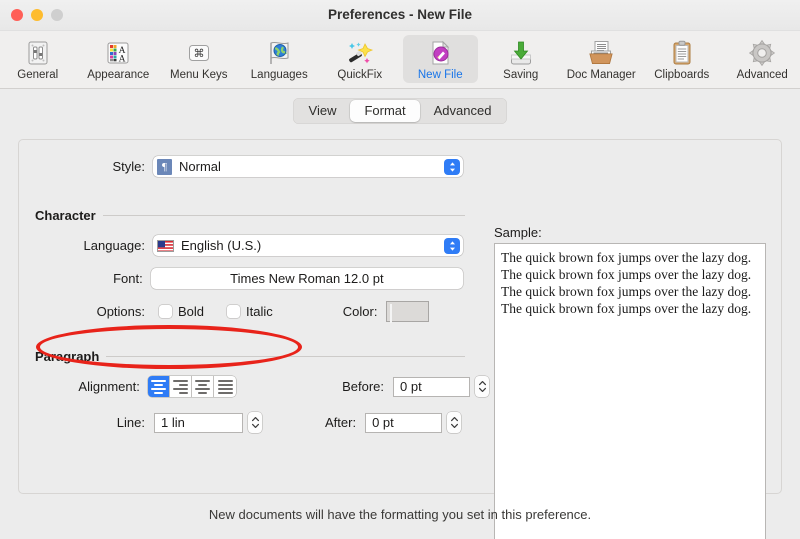 This screenshot has width=800, height=539. Describe the element at coordinates (360, 311) in the screenshot. I see `color-label: Color:` at that location.